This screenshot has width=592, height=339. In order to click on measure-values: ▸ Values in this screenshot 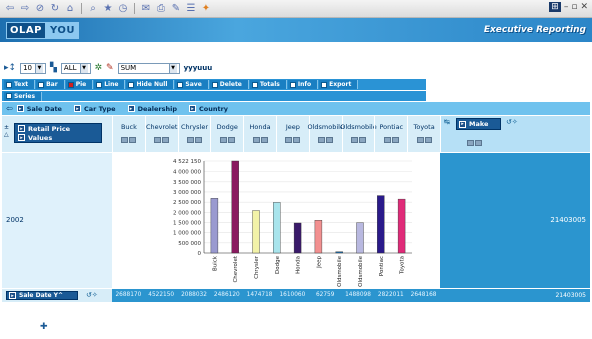, I will do `click(58, 137)`.